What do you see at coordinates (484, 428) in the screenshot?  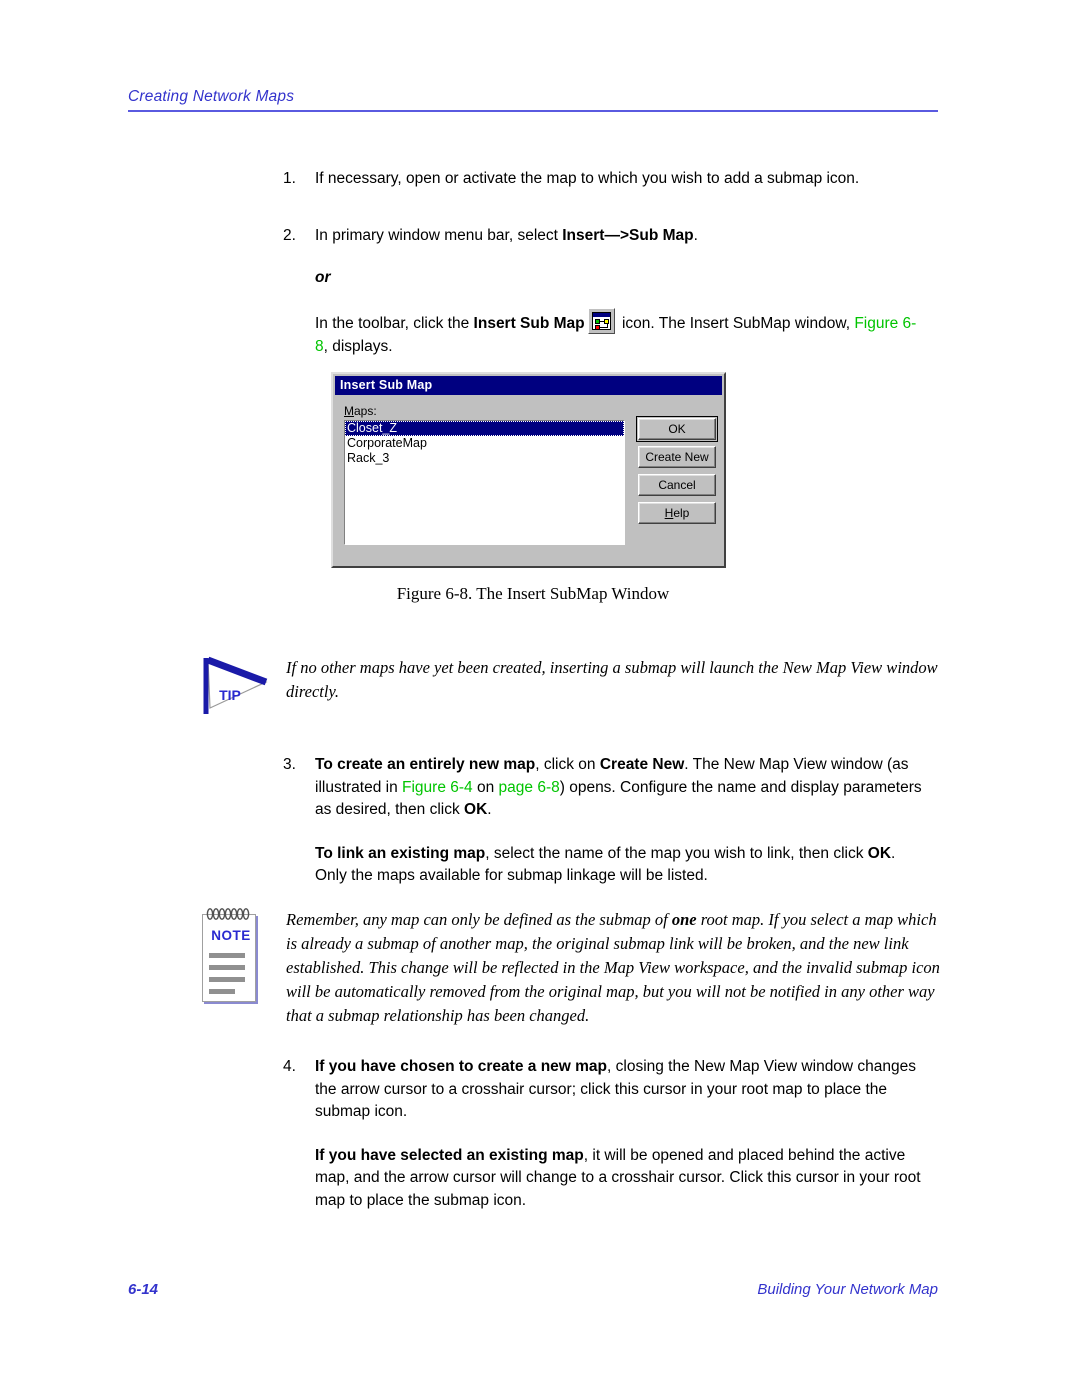 I see `list-item: Closet_Z` at bounding box center [484, 428].